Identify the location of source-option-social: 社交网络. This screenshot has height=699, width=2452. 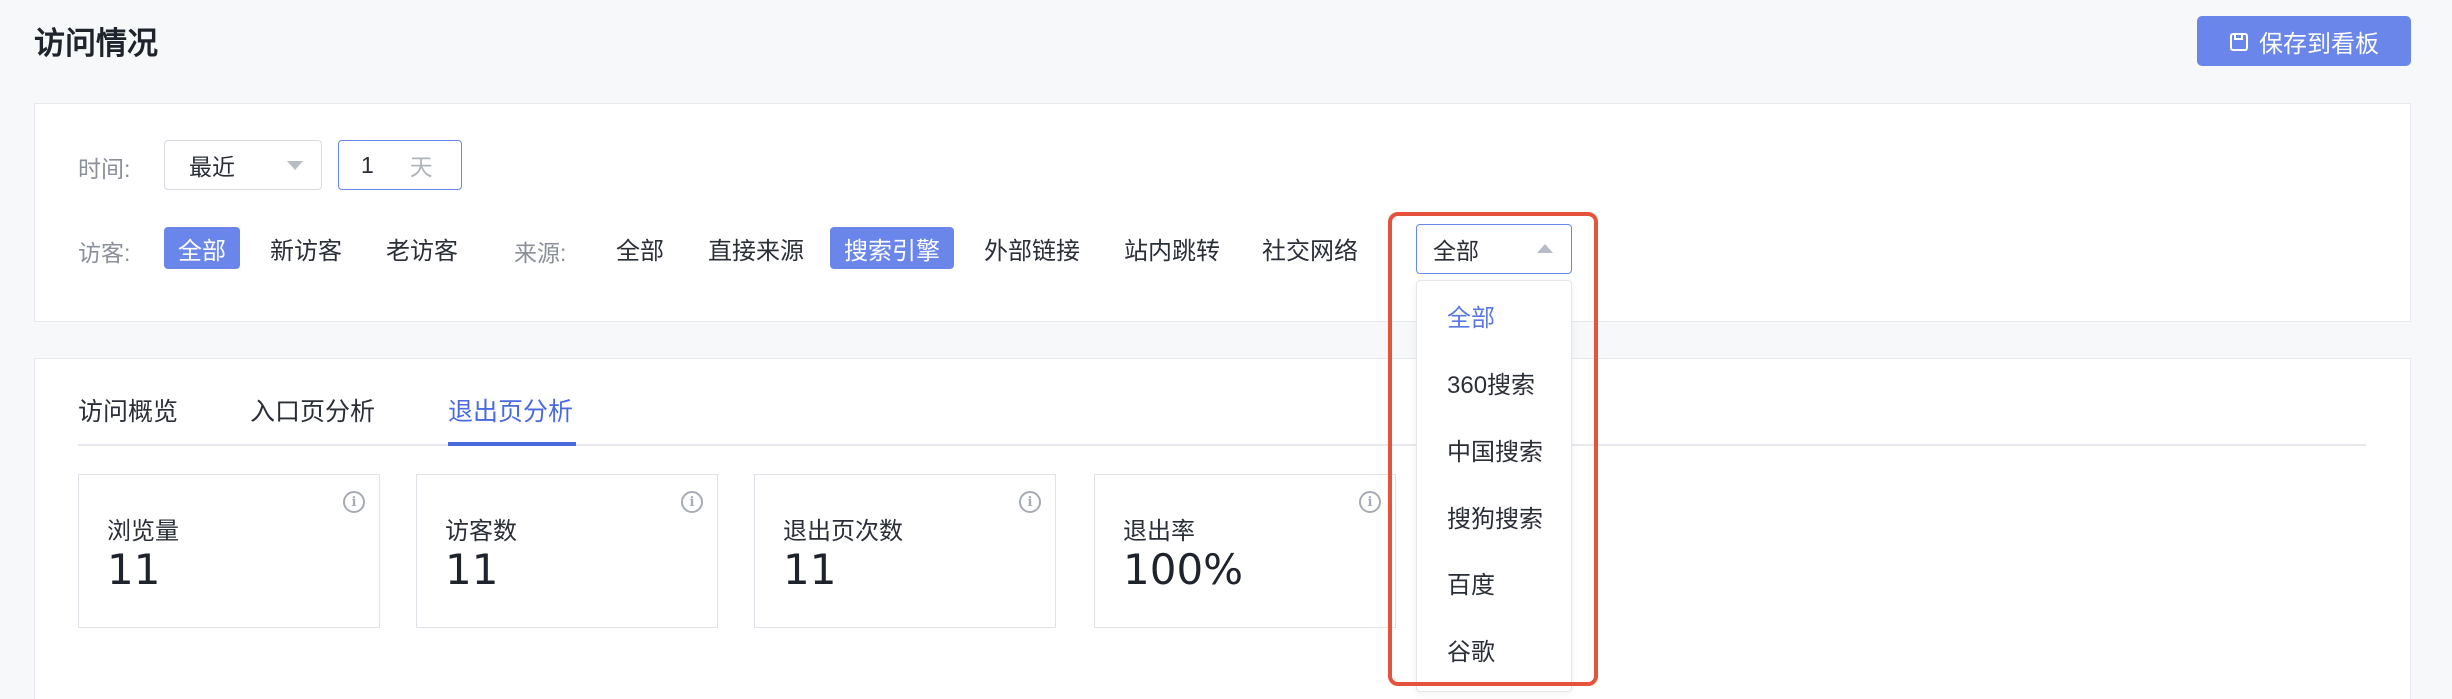
(1310, 248).